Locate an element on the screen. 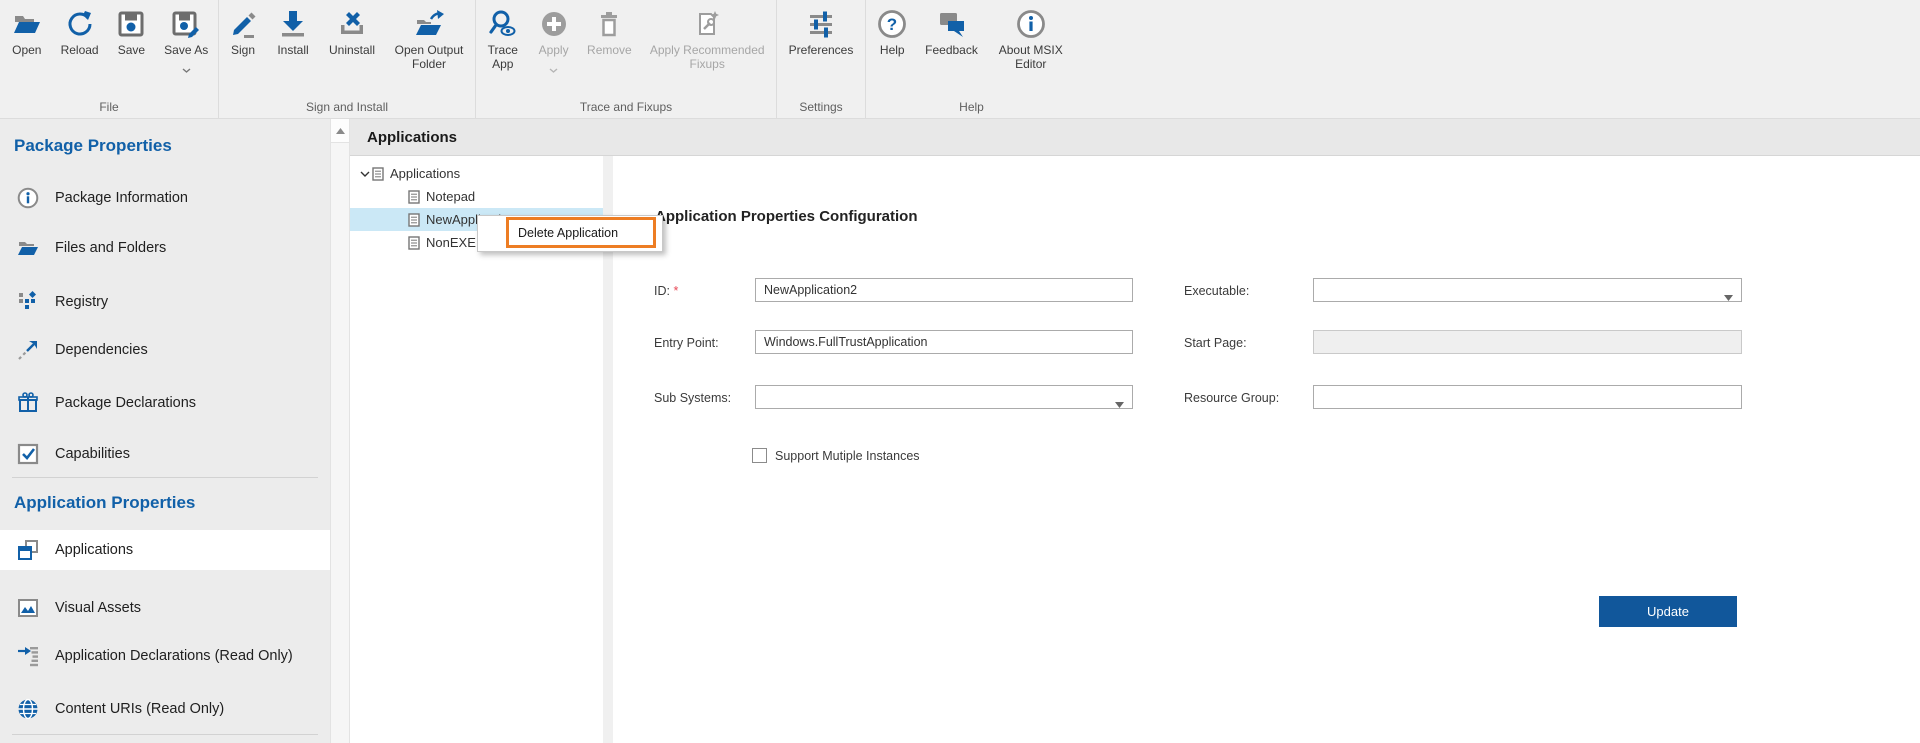 The height and width of the screenshot is (743, 1920). id-label: ID: * is located at coordinates (666, 291).